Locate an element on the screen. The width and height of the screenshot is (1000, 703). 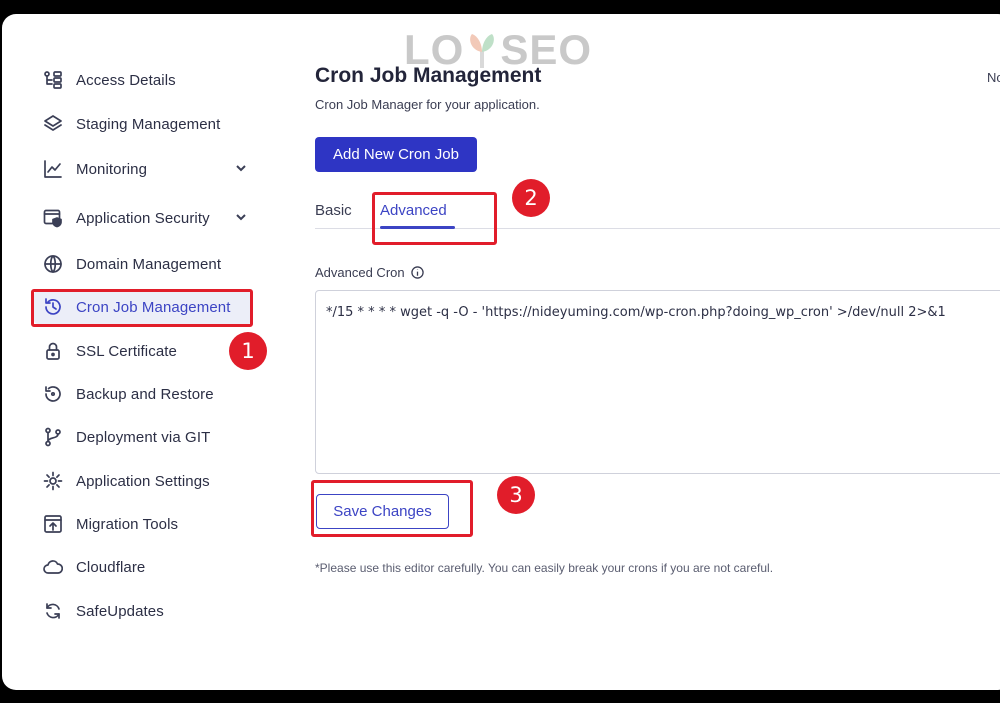
restore-icon is located at coordinates (53, 394).